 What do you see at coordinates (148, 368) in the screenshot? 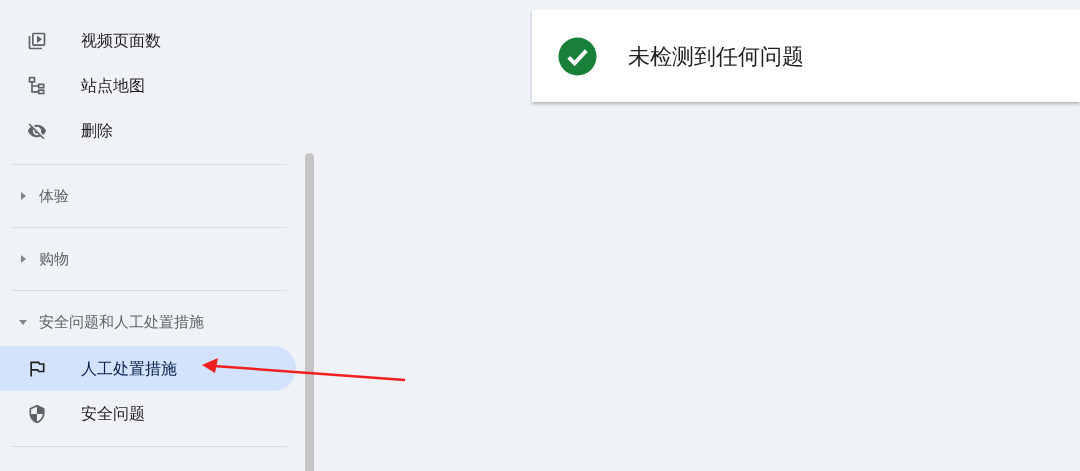
I see `nav-item: 人工处置措施` at bounding box center [148, 368].